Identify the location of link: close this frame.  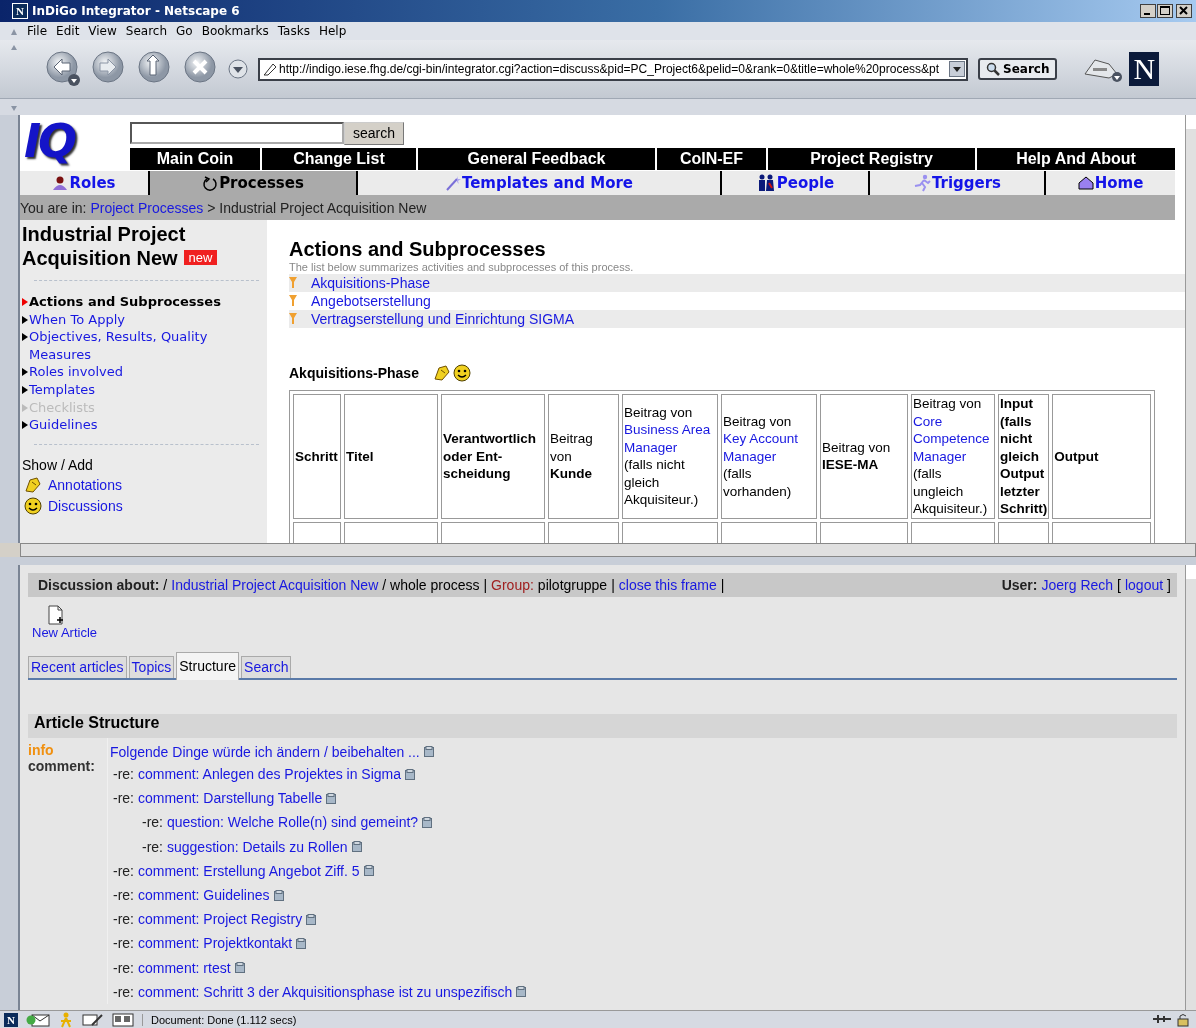
(667, 585).